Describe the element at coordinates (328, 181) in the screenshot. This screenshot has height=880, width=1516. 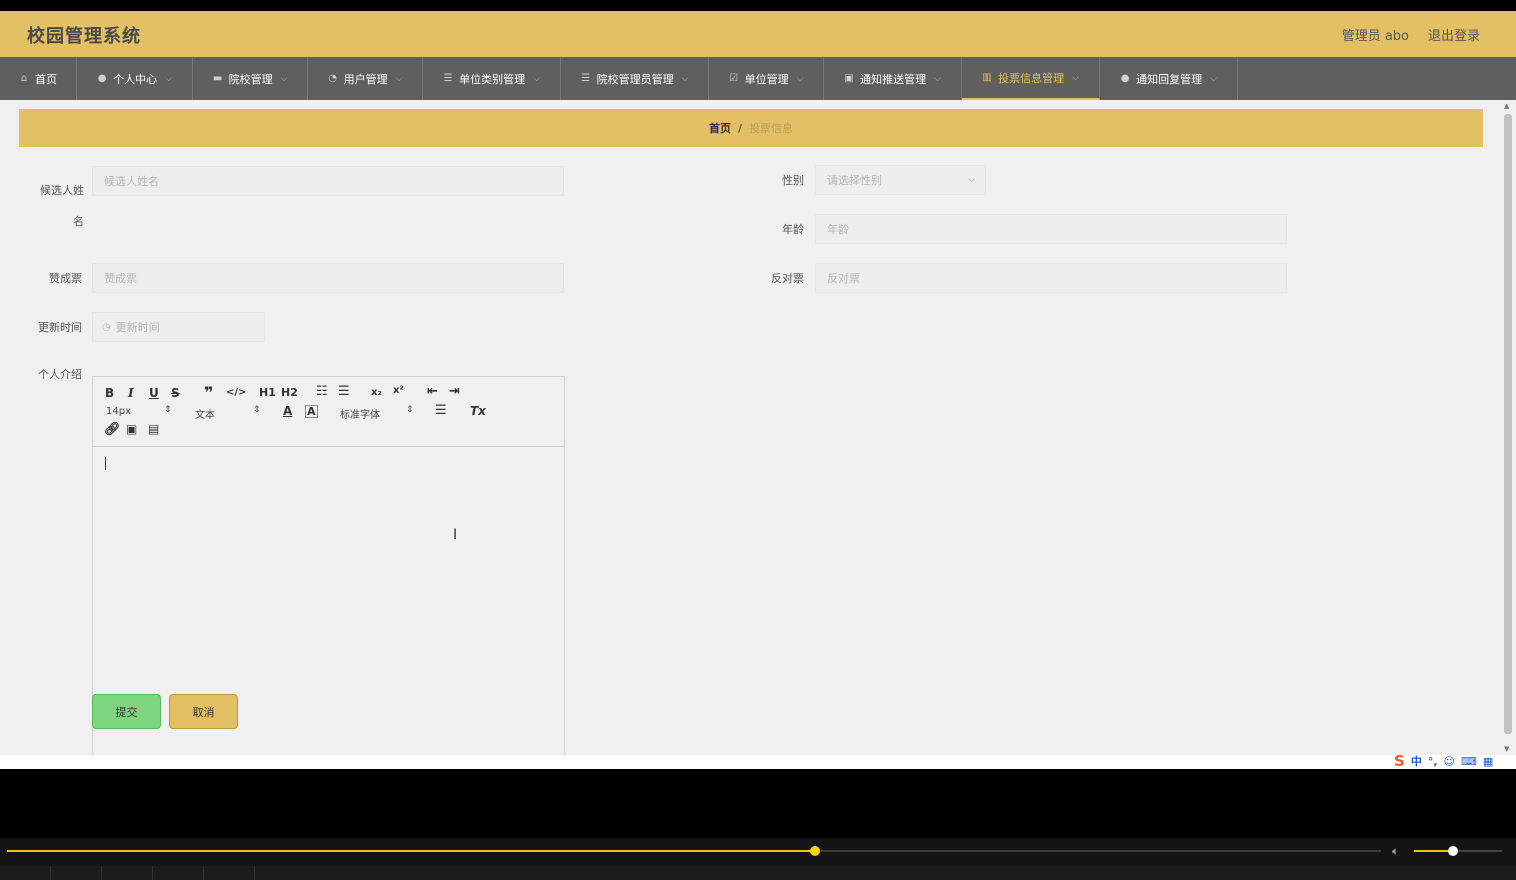
I see `candidate-name-input: 候选人姓名` at that location.